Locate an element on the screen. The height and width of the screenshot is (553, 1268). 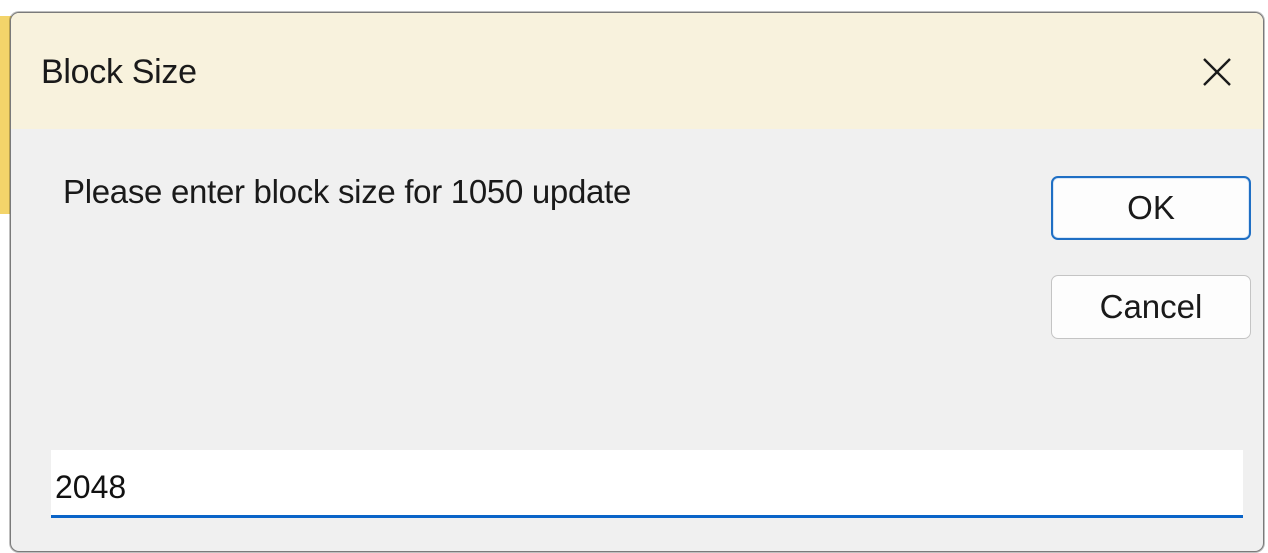
close-icon is located at coordinates (1217, 72).